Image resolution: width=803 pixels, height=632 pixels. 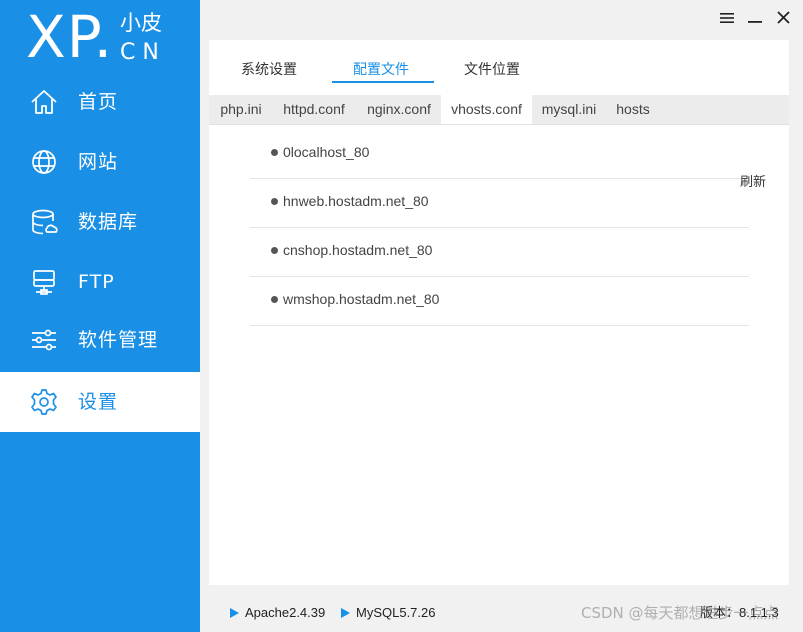 I want to click on sidebar-item-label: 网站, so click(x=98, y=162).